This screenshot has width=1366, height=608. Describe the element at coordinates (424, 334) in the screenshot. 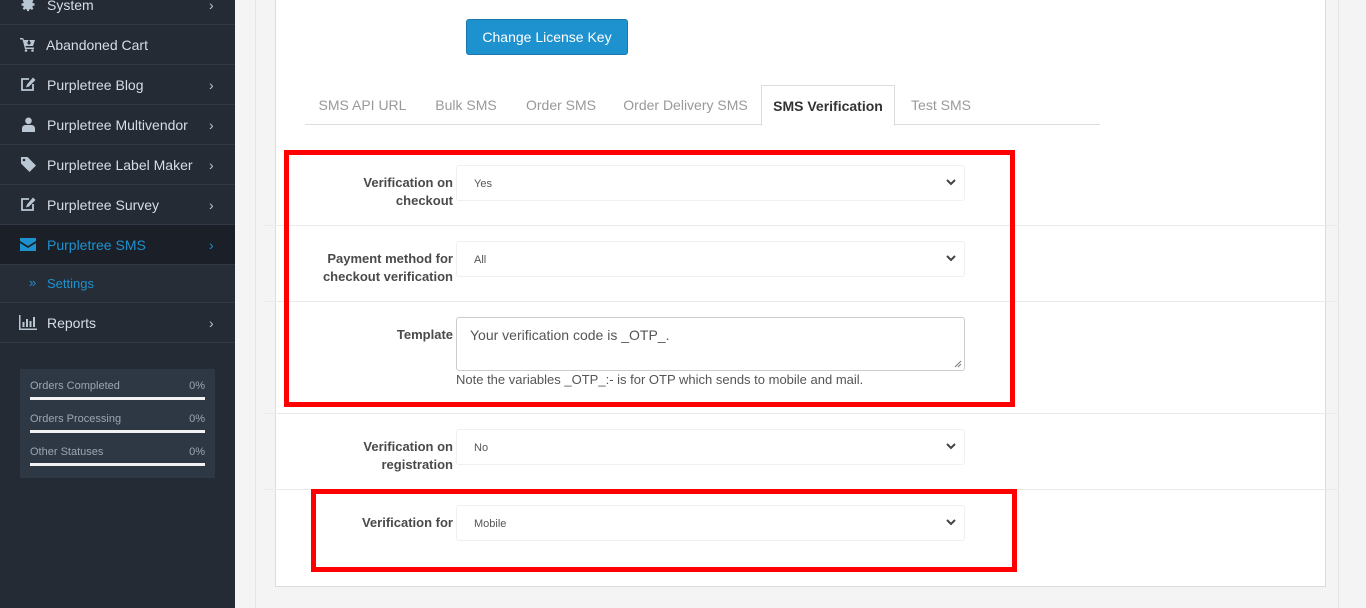

I see `template-label: Template` at that location.